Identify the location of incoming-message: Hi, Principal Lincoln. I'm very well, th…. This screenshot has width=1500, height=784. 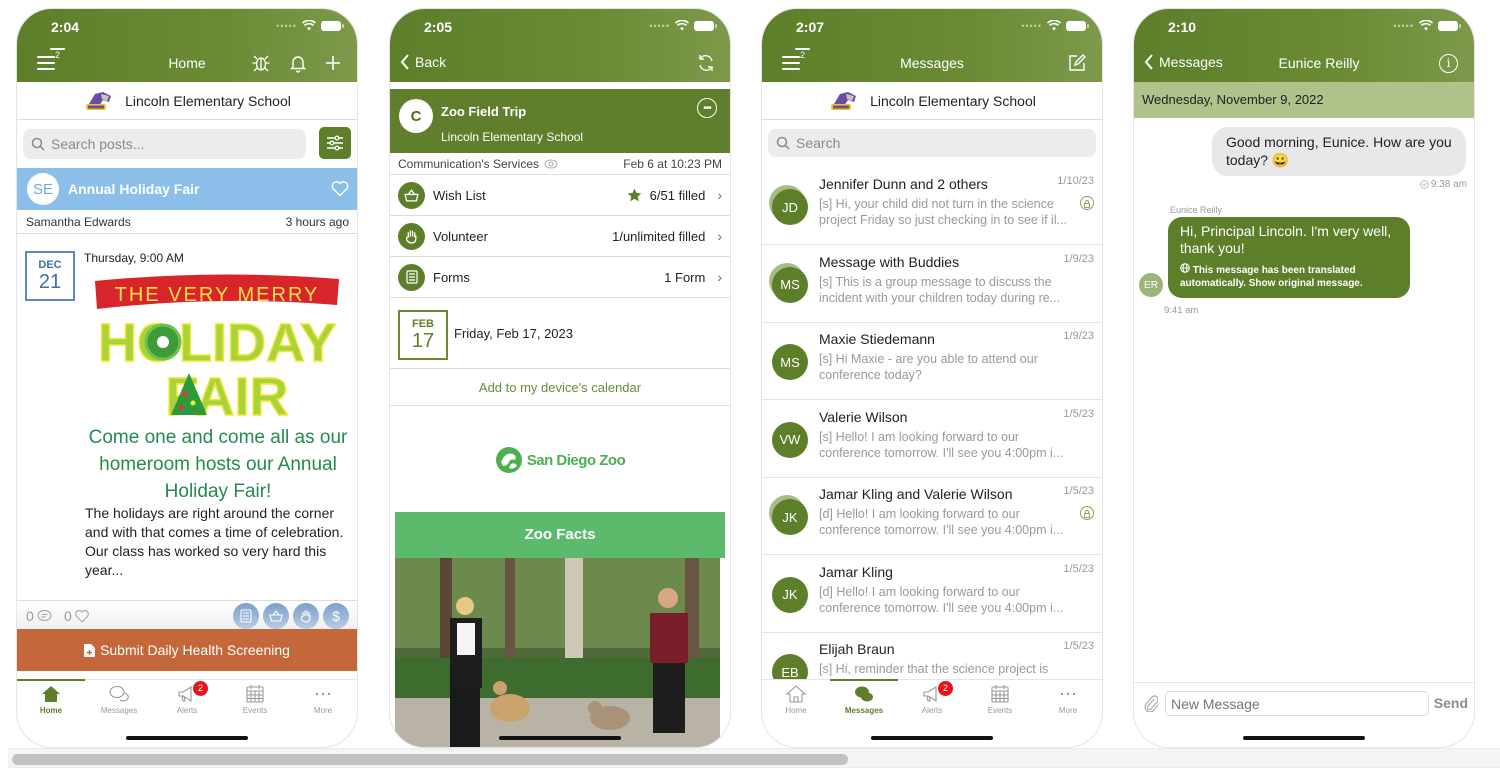
(1289, 257).